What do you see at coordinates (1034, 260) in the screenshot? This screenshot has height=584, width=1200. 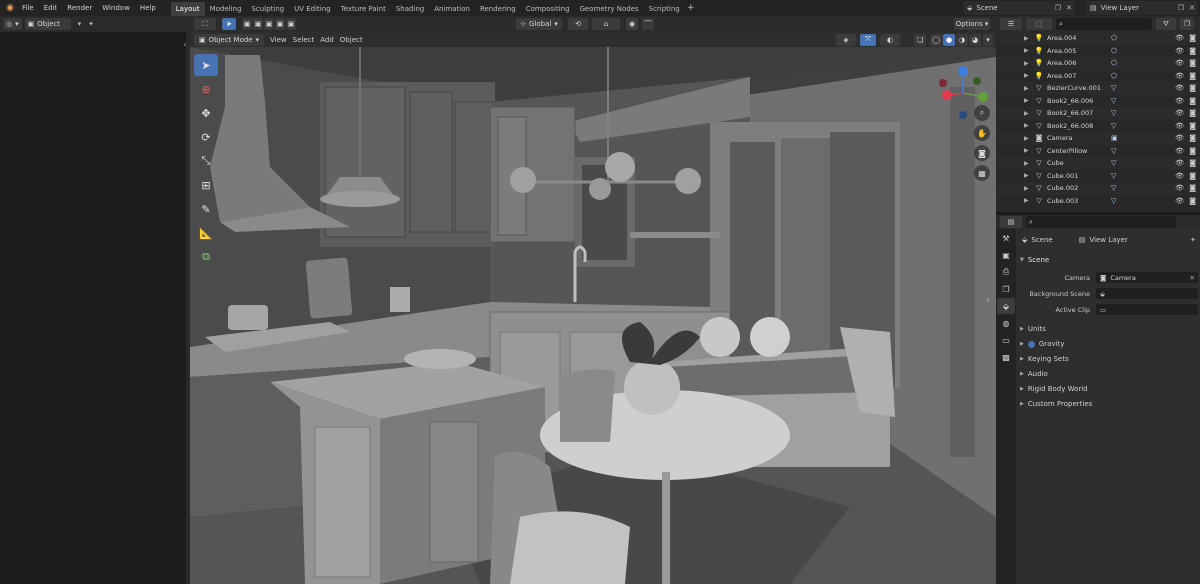 I see `scene-panel-header: ▼ Scene` at bounding box center [1034, 260].